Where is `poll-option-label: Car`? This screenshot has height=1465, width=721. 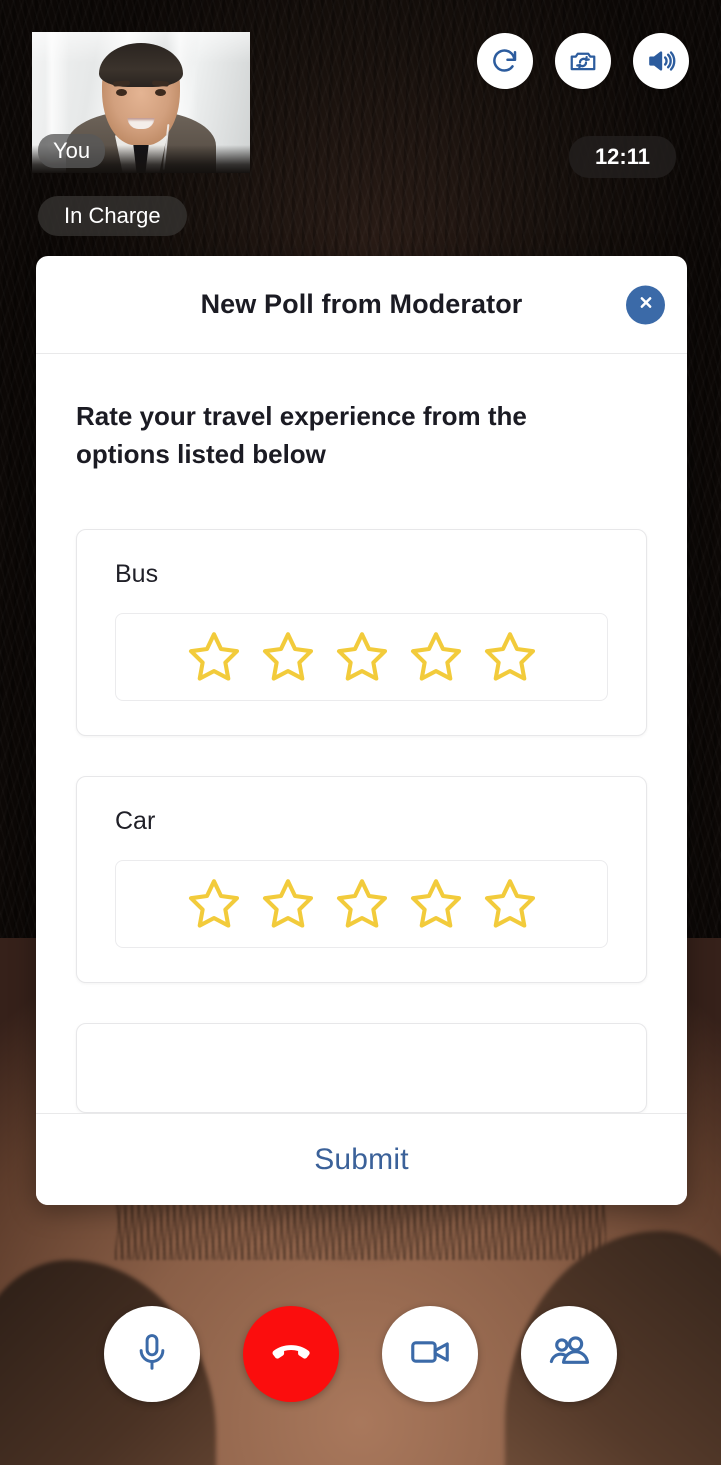 poll-option-label: Car is located at coordinates (135, 821).